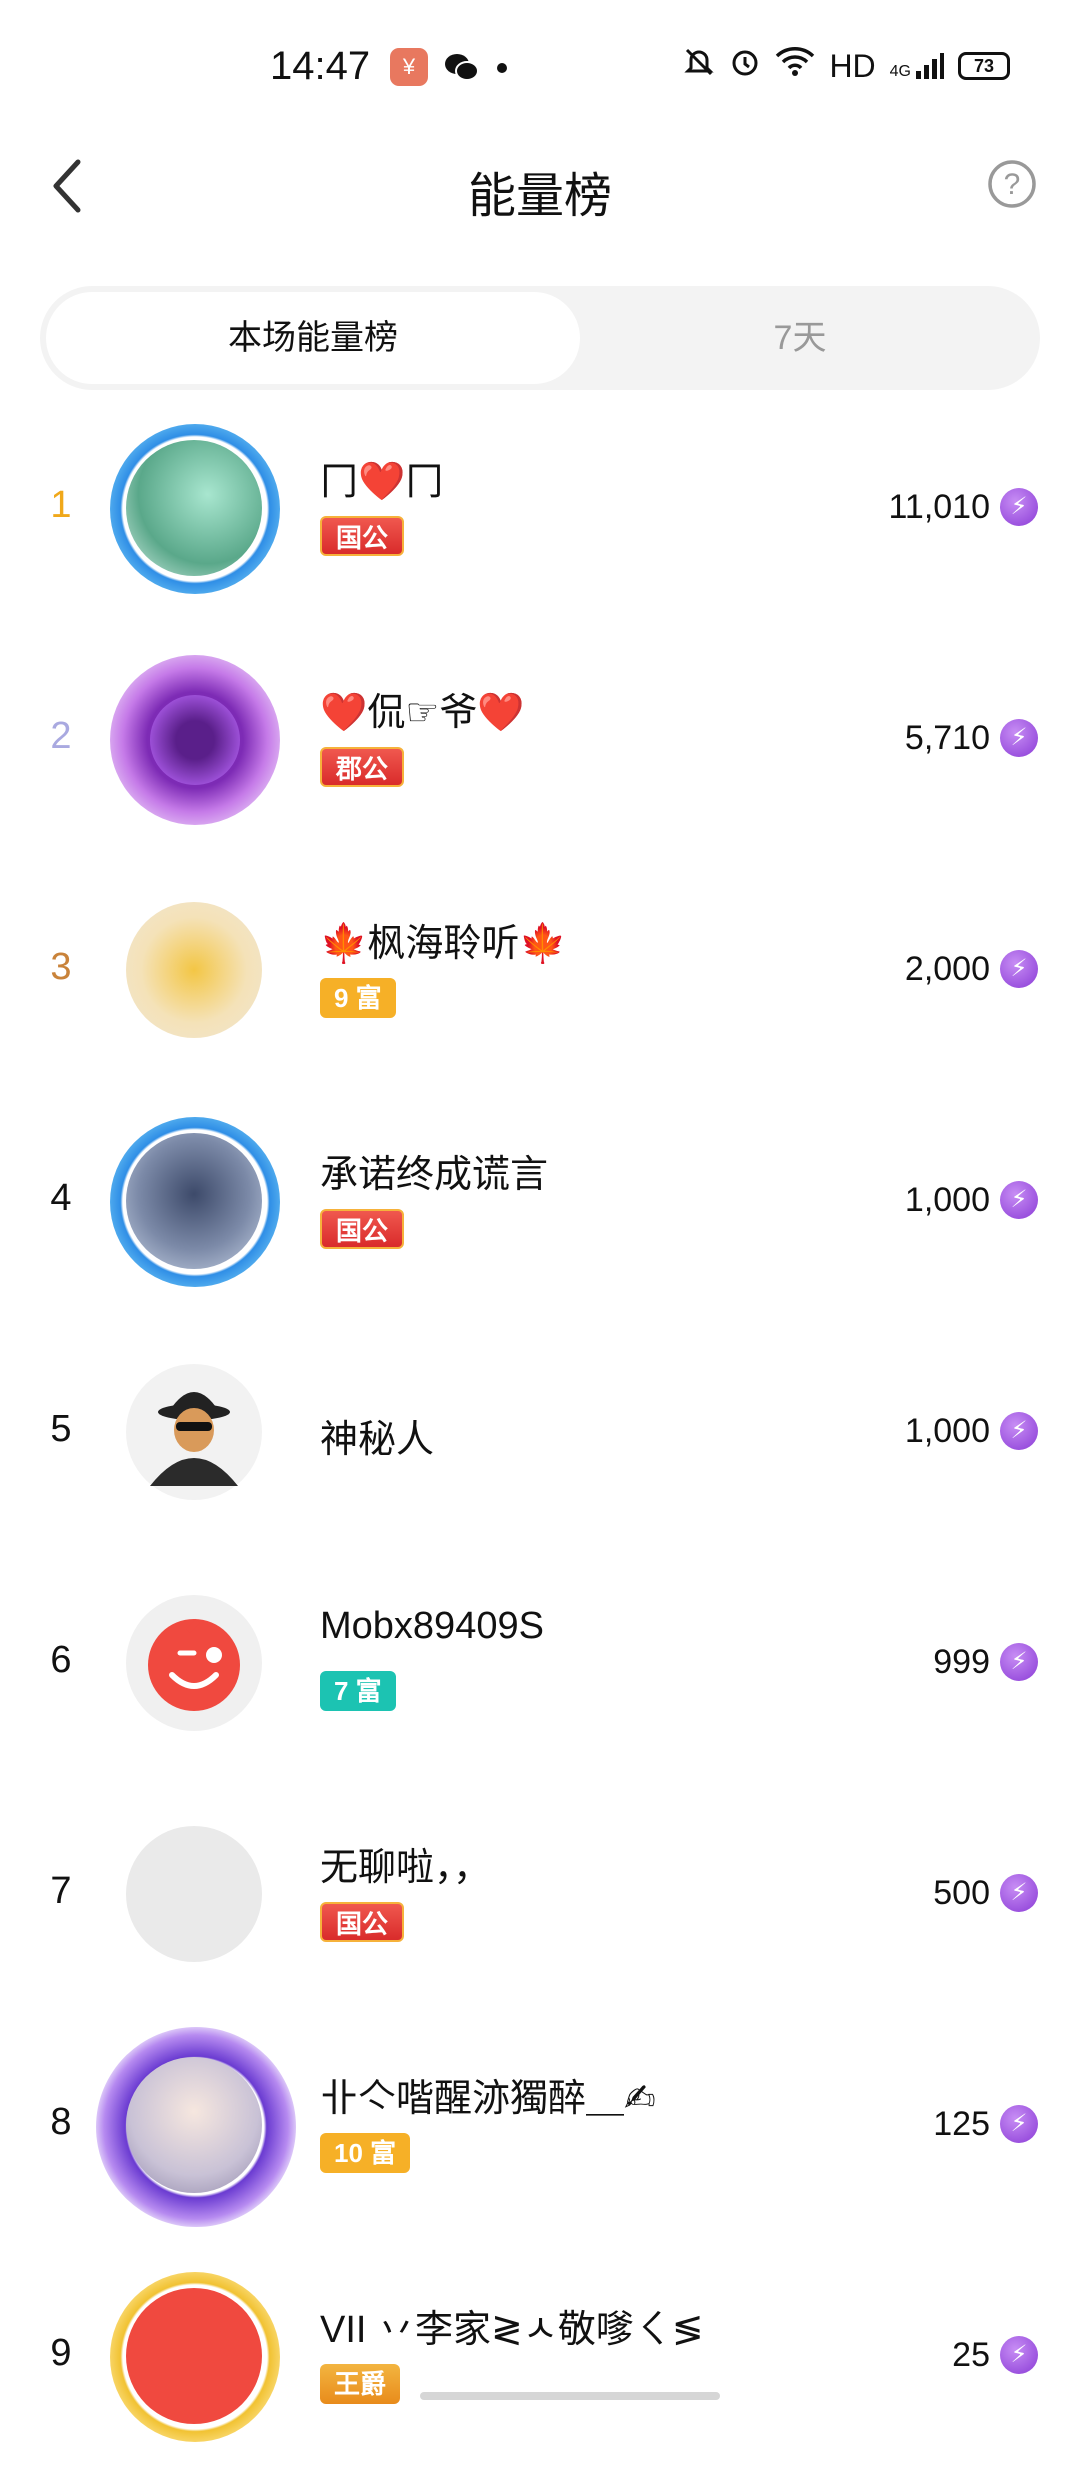  Describe the element at coordinates (358, 1691) in the screenshot. I see `wealth-level-badge: 7 富` at that location.